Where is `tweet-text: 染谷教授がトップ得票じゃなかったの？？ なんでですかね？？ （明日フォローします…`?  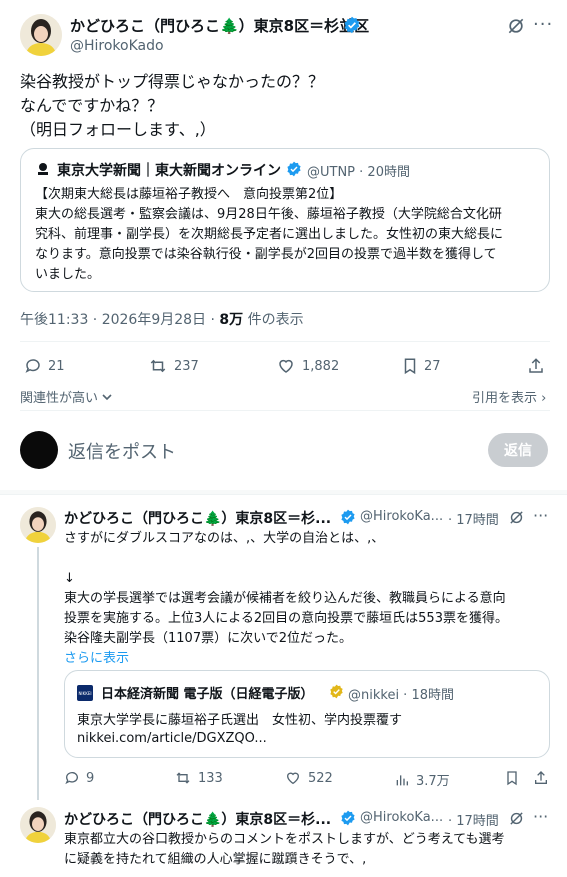
tweet-text: 染谷教授がトップ得票じゃなかったの？？ なんでですかね？？ （明日フォローします… is located at coordinates (172, 106).